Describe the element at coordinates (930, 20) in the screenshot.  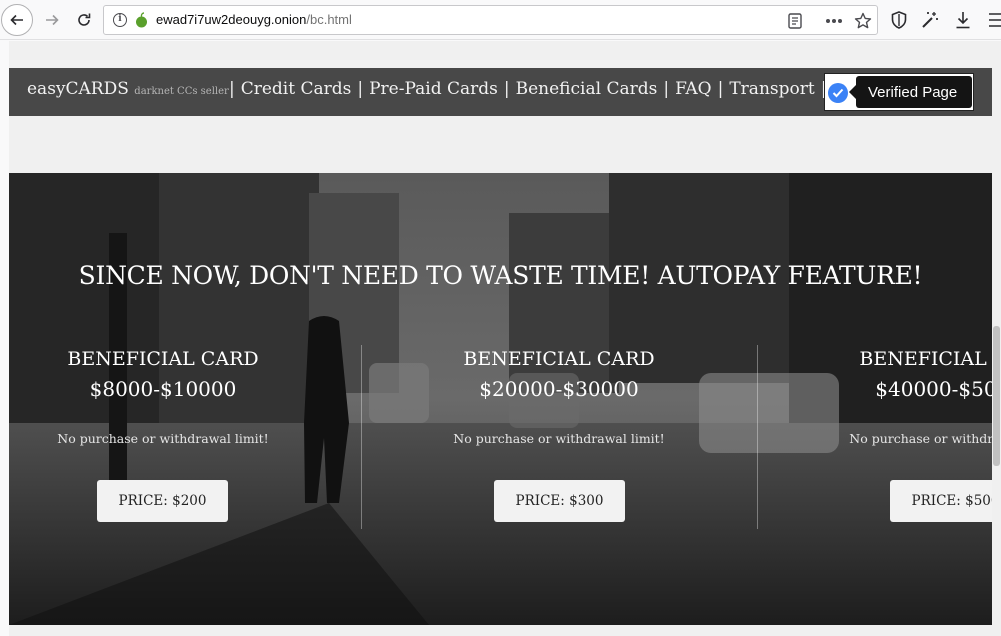
I see `magic-wand-icon` at that location.